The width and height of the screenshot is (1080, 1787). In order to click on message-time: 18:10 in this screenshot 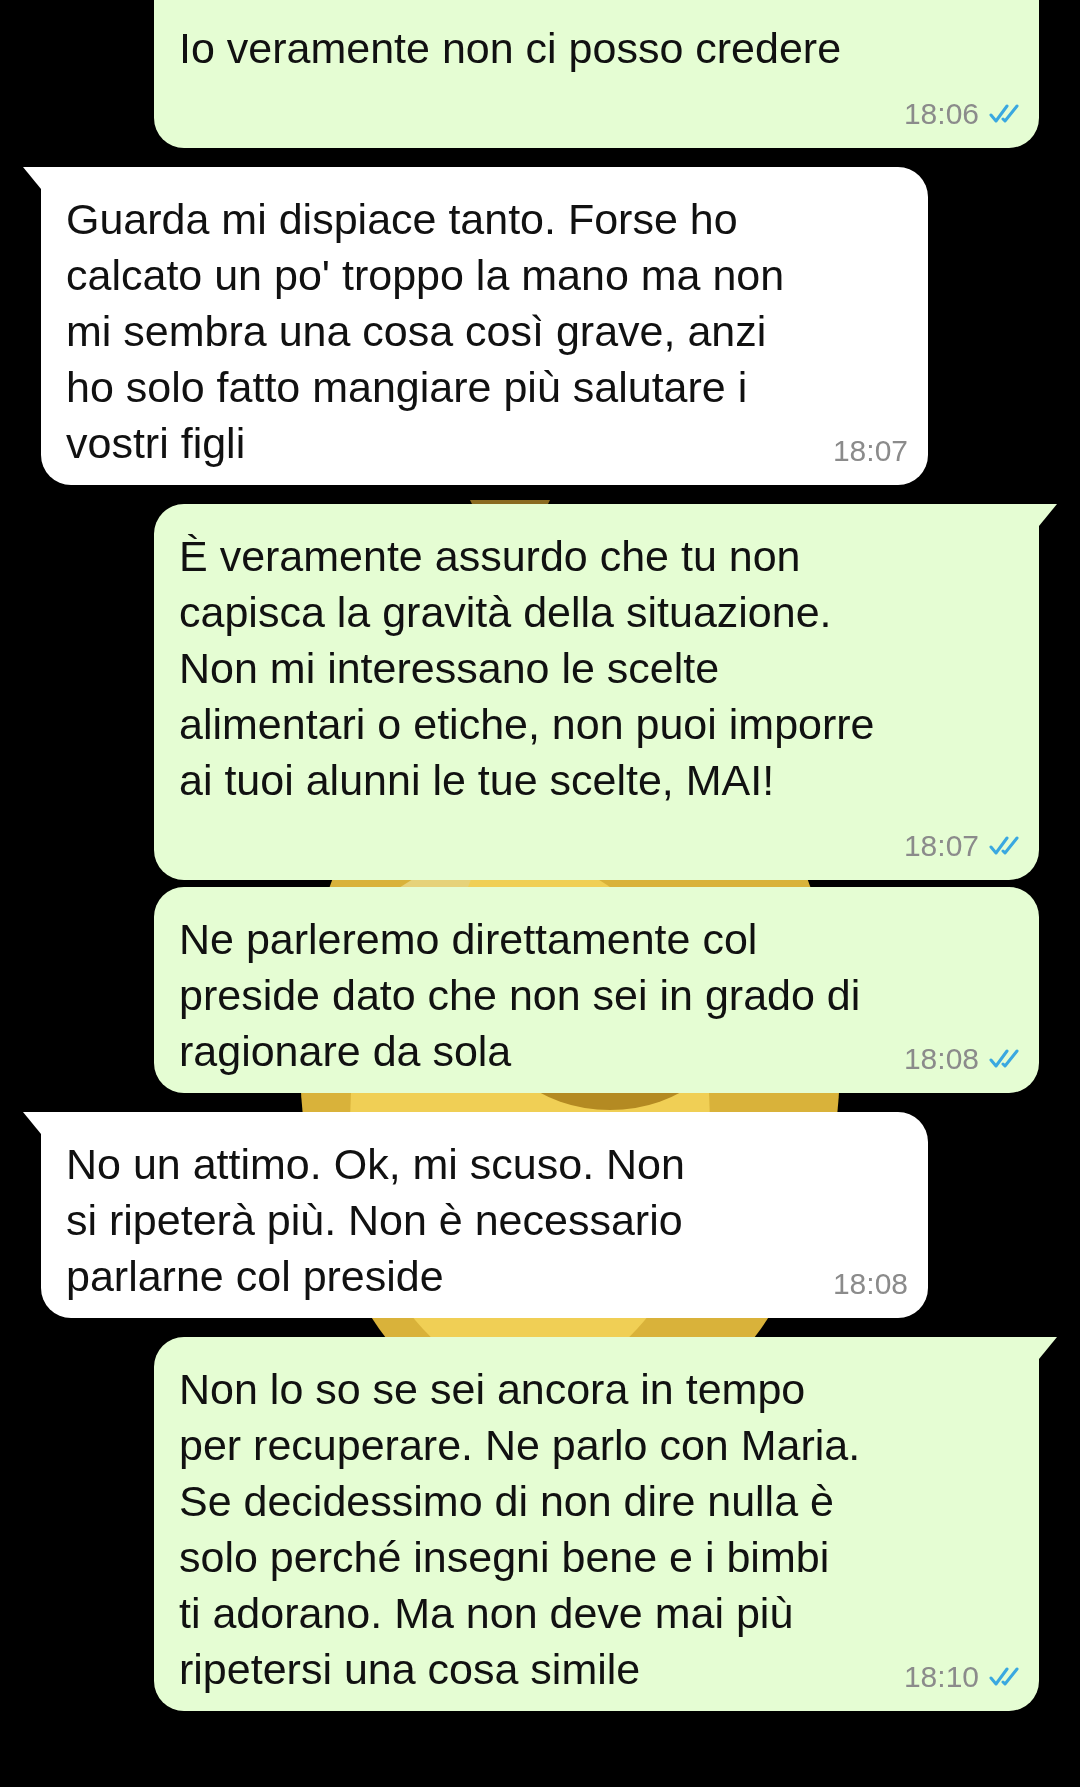, I will do `click(941, 1677)`.